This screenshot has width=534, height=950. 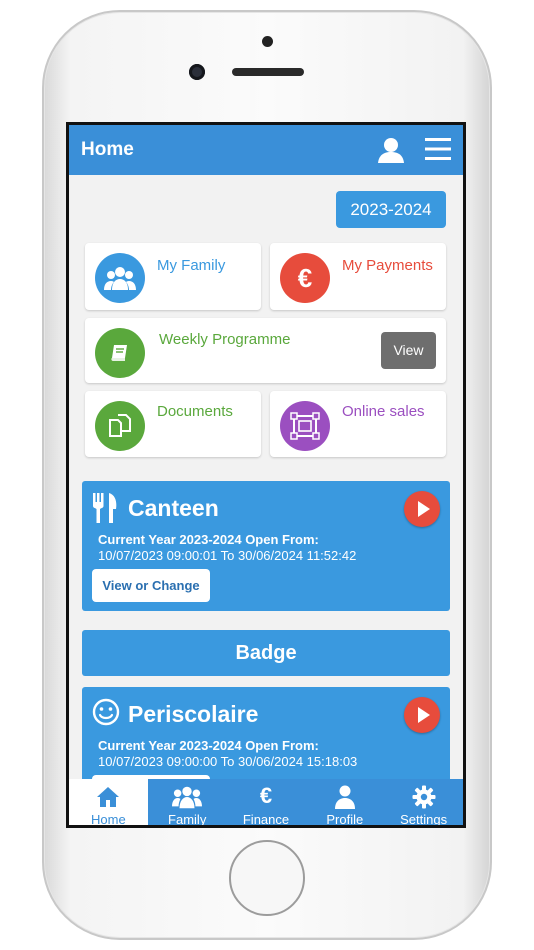 What do you see at coordinates (267, 41) in the screenshot?
I see `sensor-dot` at bounding box center [267, 41].